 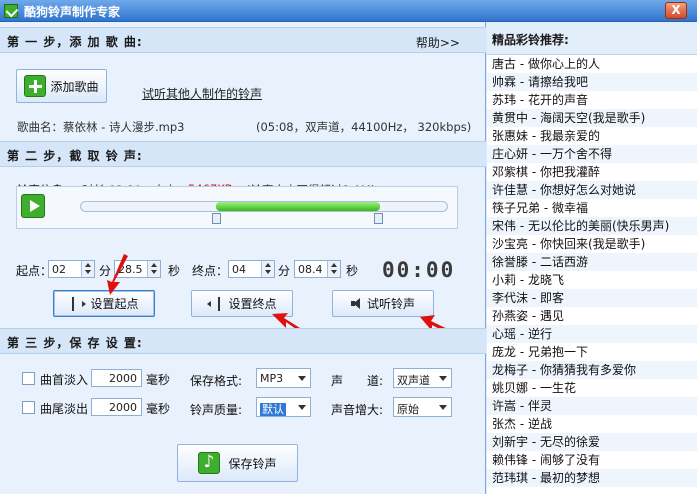 I want to click on list-item: 帅霖 - 请擦给我吧, so click(x=592, y=82).